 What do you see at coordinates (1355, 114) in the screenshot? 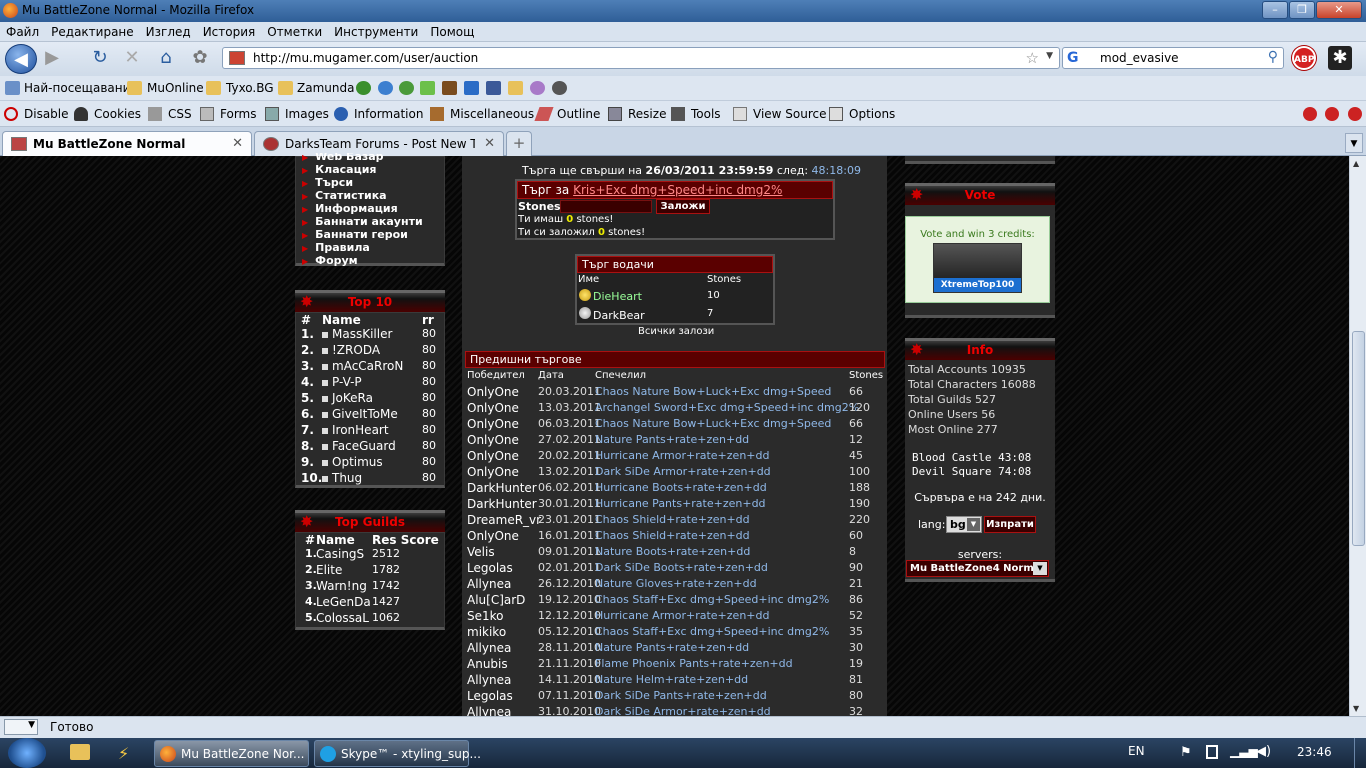
I see `close-toolbar-icon` at bounding box center [1355, 114].